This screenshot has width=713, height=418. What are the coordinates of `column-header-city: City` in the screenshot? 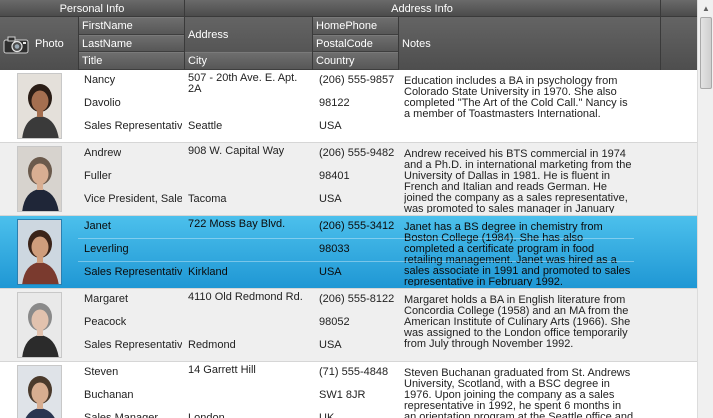 It's located at (248, 61).